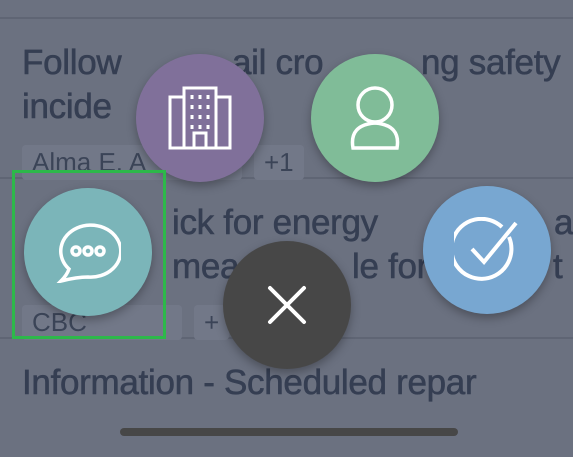 The image size is (573, 457). Describe the element at coordinates (279, 162) in the screenshot. I see `tag-chip: +1` at that location.